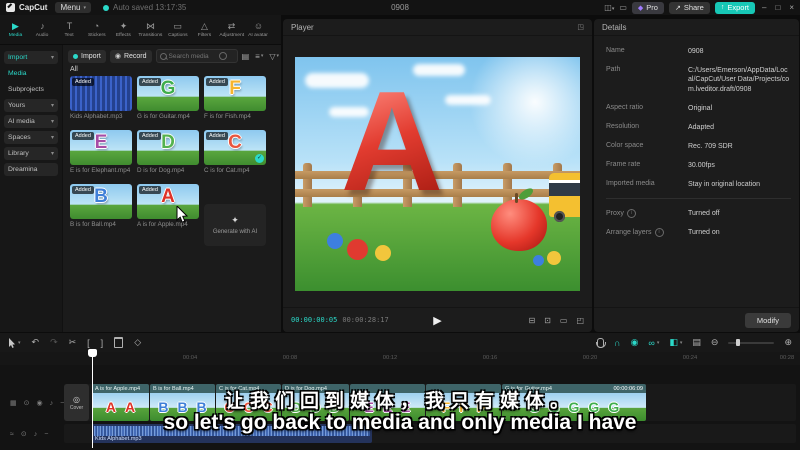 The height and width of the screenshot is (450, 800). I want to click on feature-tab: ◔ Stickers, so click(96, 29).